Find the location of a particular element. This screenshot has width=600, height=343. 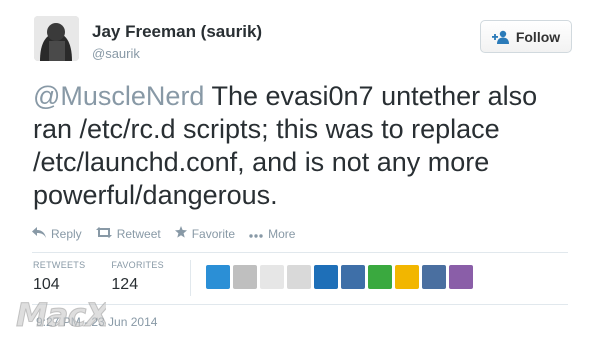

favorites-stat: FAVORITES 124 is located at coordinates (137, 277).